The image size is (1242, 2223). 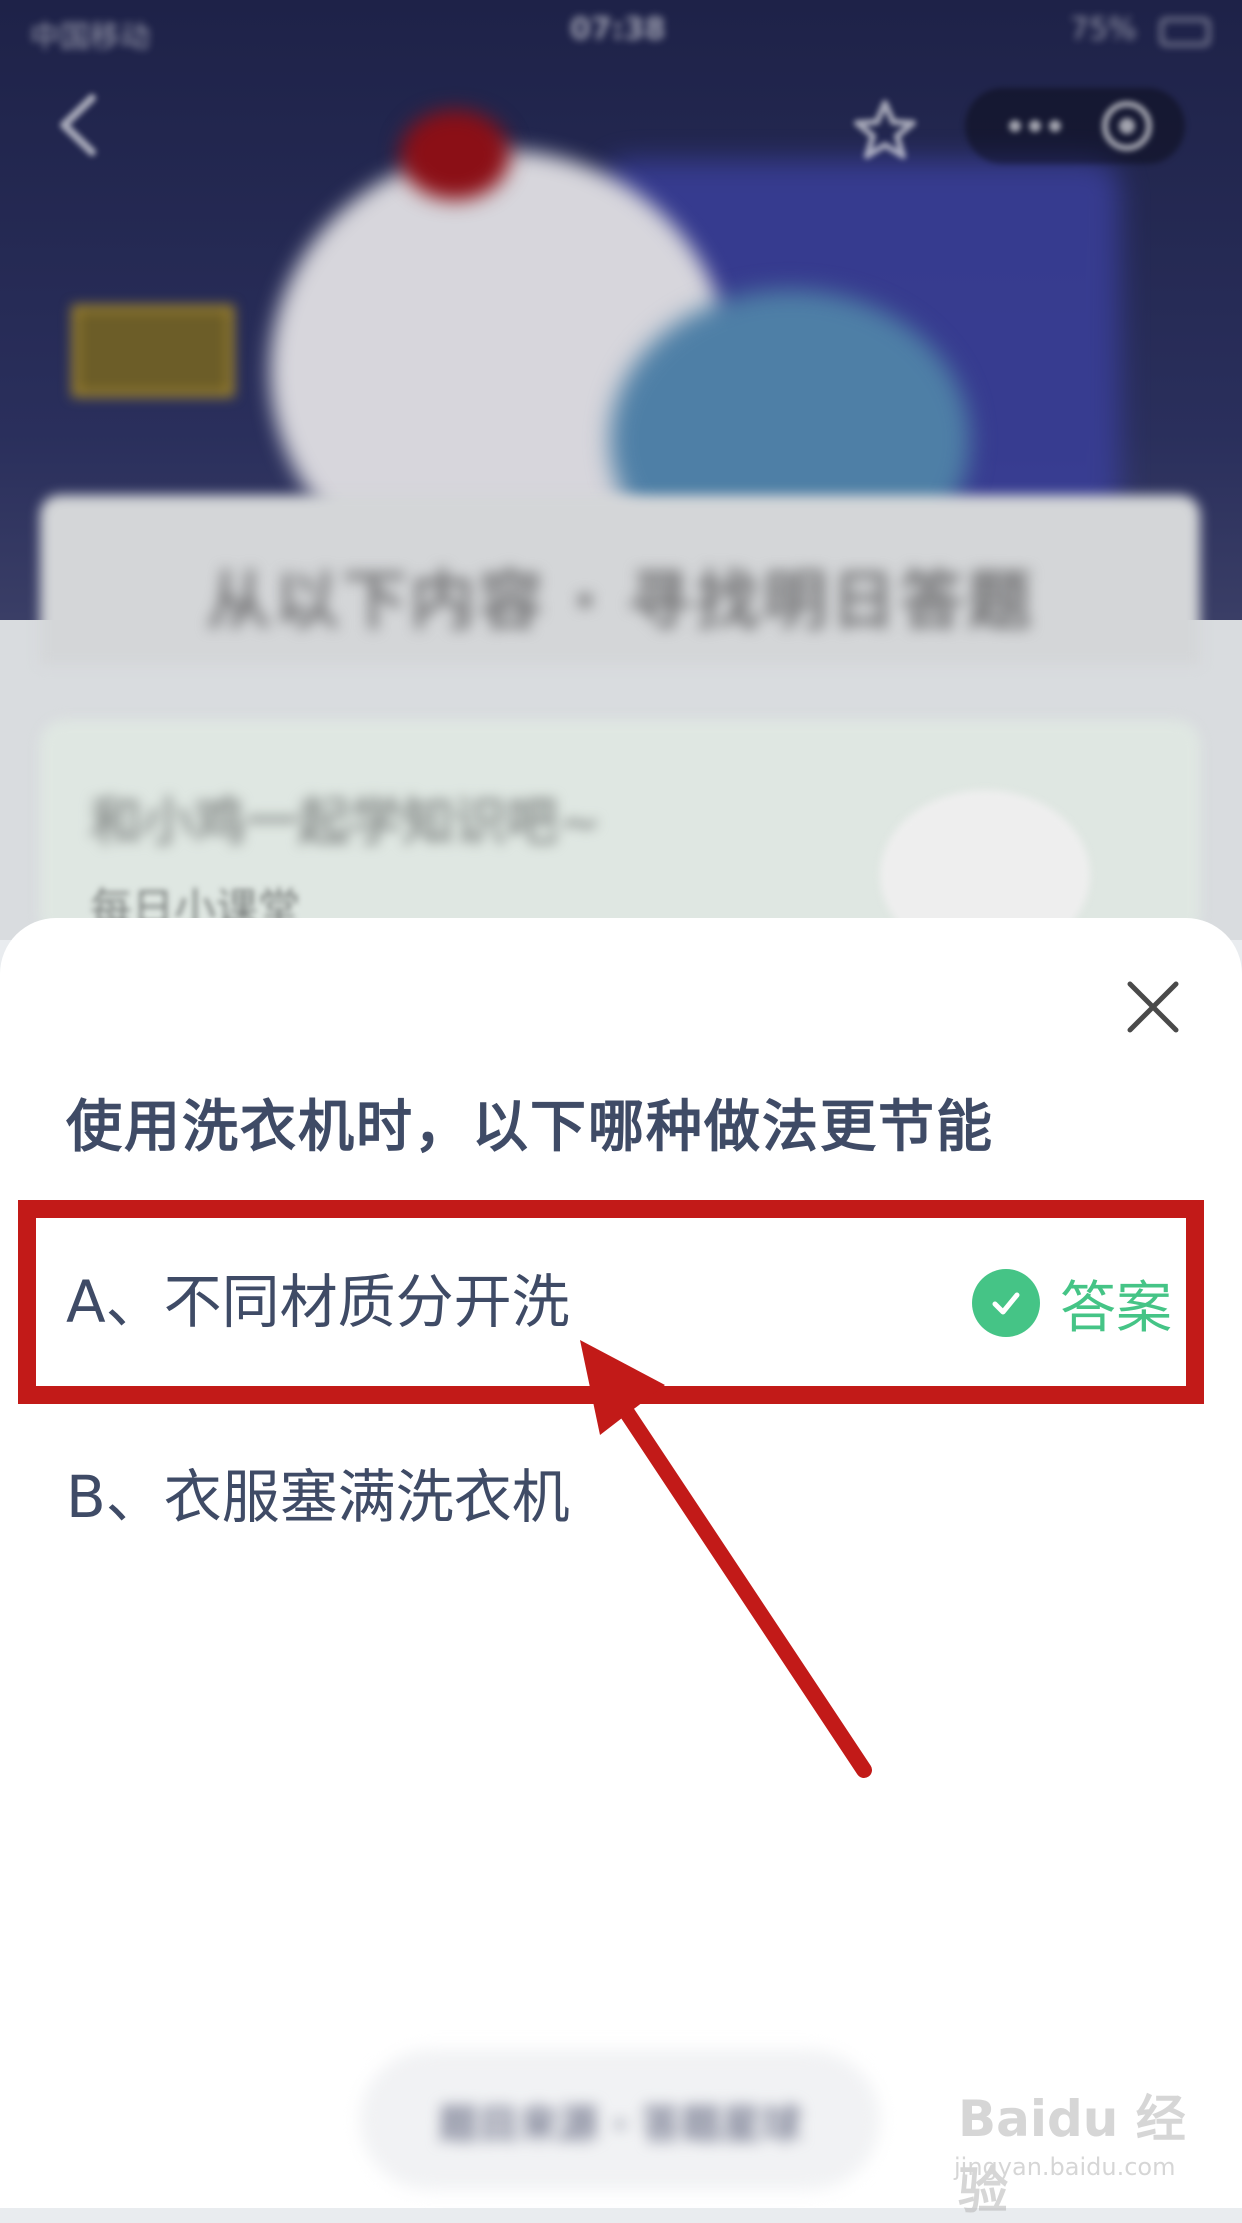 What do you see at coordinates (621, 602) in the screenshot?
I see `content-card-title: 从以下内容 · 寻找明日答题` at bounding box center [621, 602].